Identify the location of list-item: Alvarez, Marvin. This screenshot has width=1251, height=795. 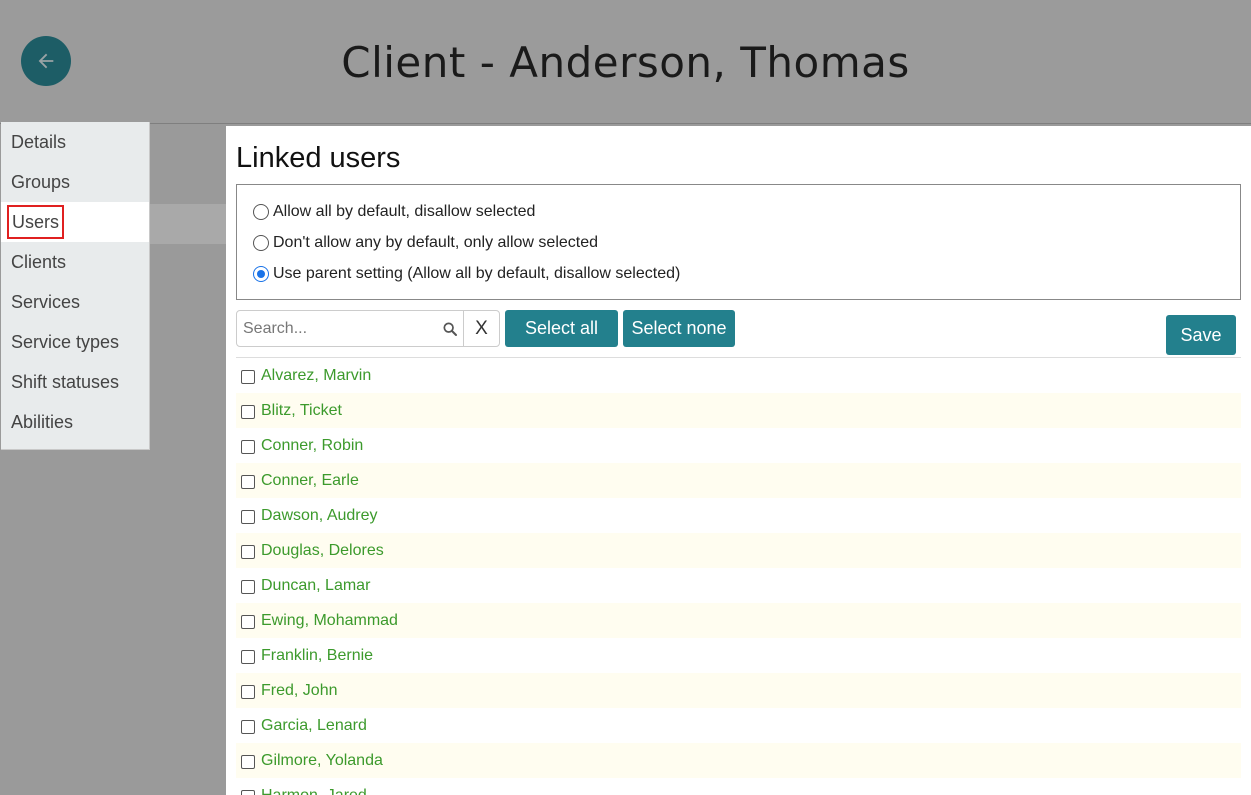
(738, 375).